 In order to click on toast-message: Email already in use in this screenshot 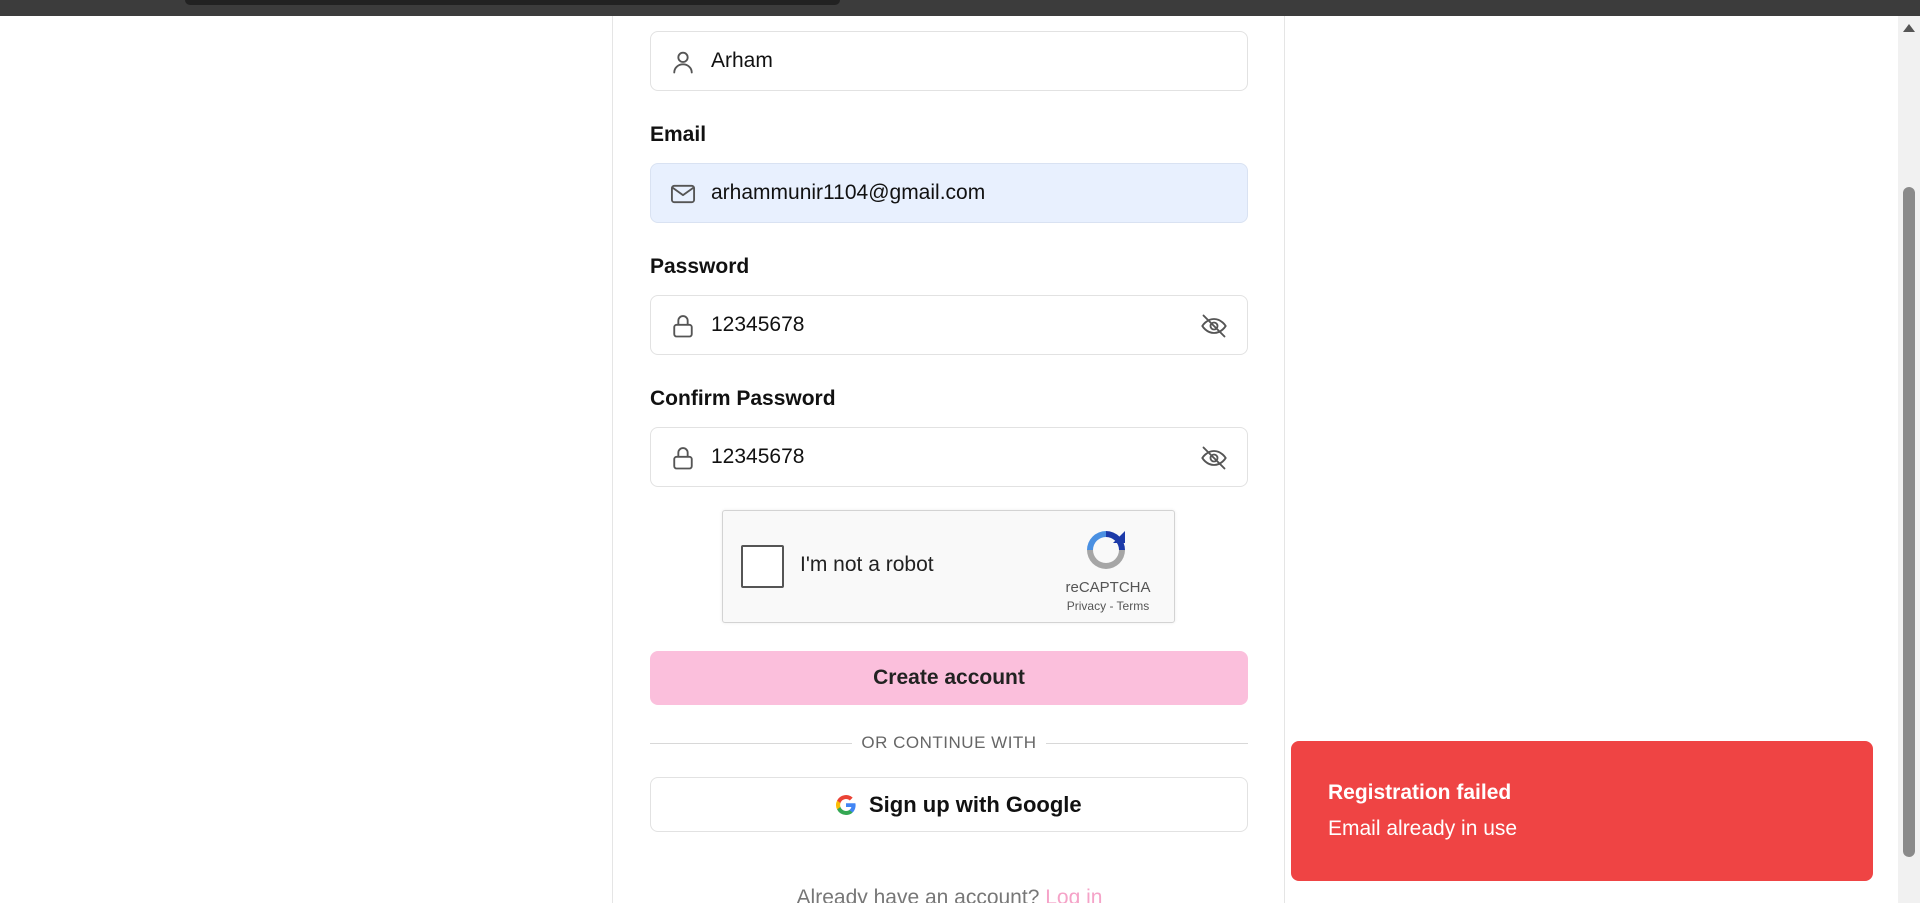, I will do `click(1423, 828)`.